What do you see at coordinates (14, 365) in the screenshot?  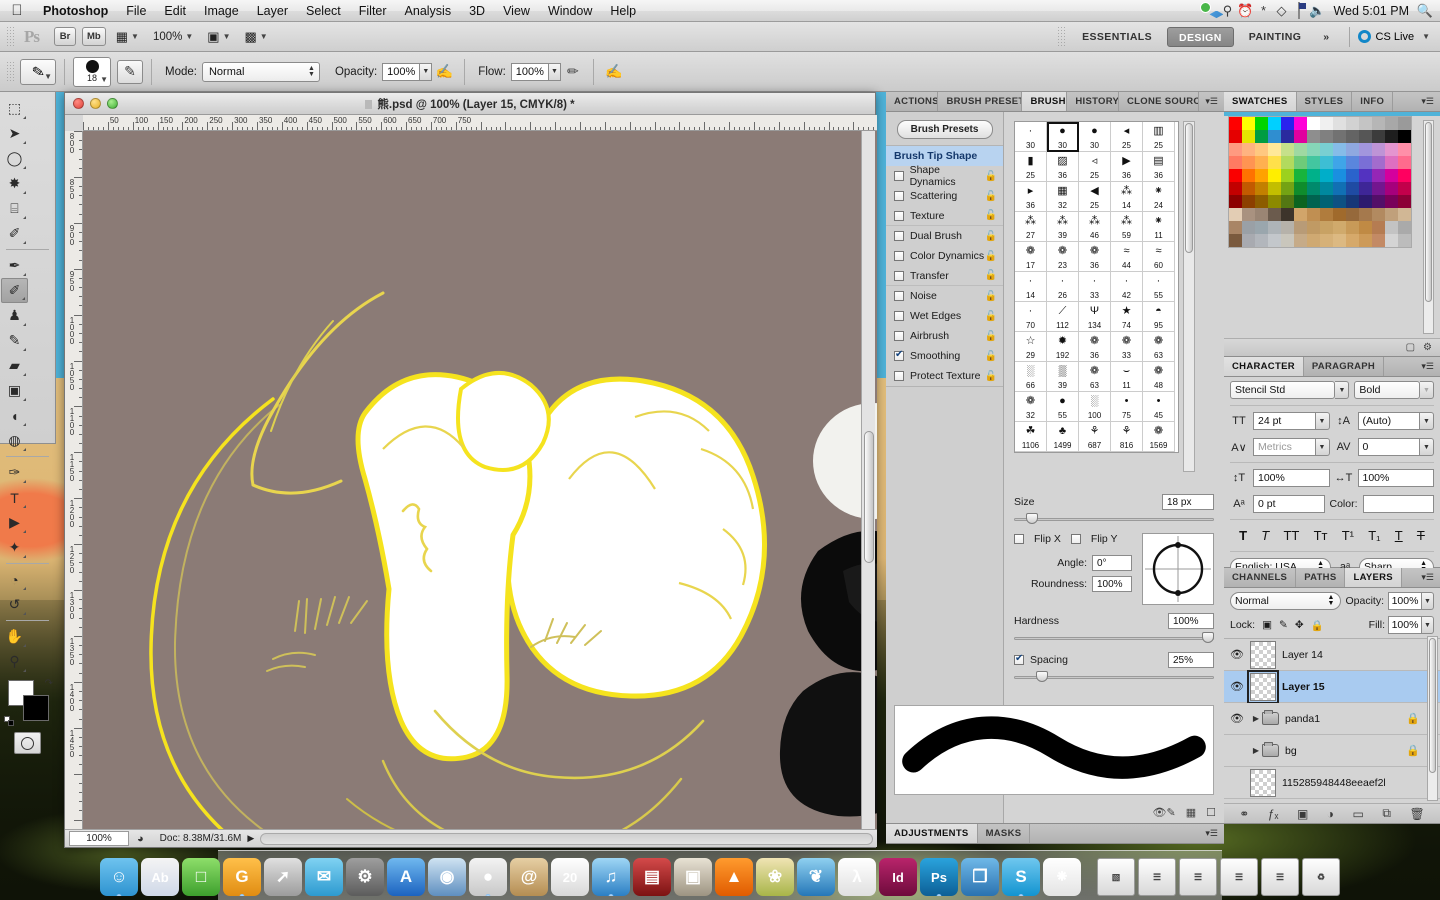 I see `eraser-tool-icon: ▰` at bounding box center [14, 365].